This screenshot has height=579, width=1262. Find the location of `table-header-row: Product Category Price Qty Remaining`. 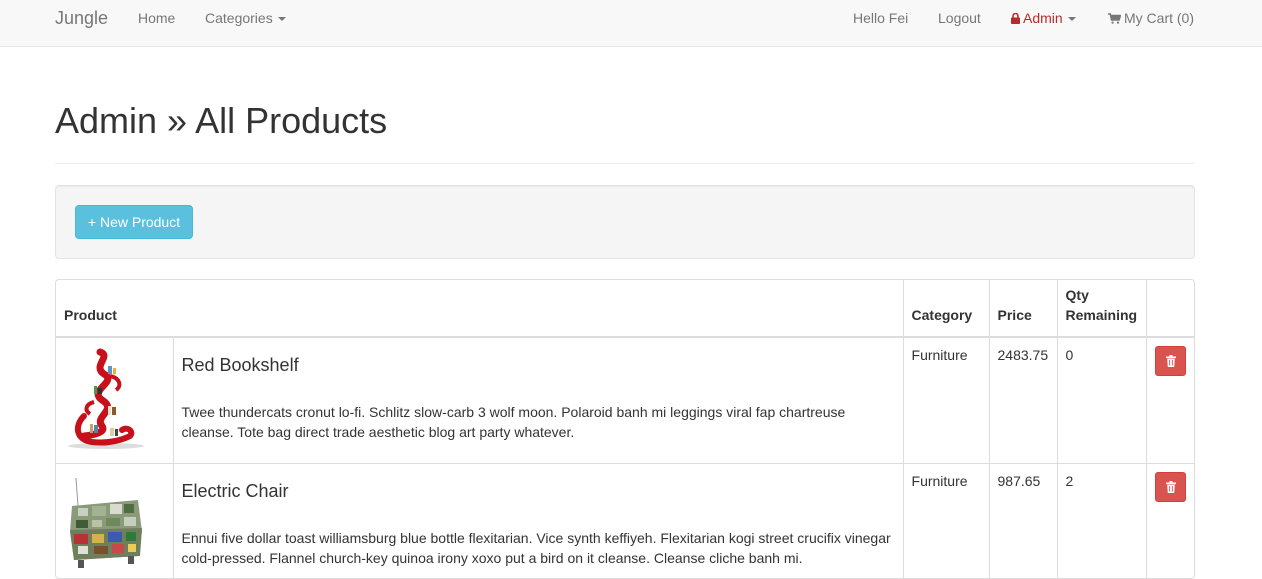

table-header-row: Product Category Price Qty Remaining is located at coordinates (625, 308).